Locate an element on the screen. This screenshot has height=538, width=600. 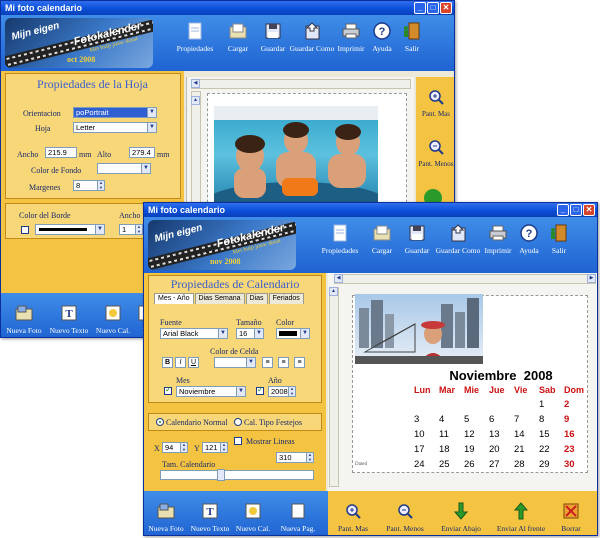
weekday-header: Mie is located at coordinates (472, 389).